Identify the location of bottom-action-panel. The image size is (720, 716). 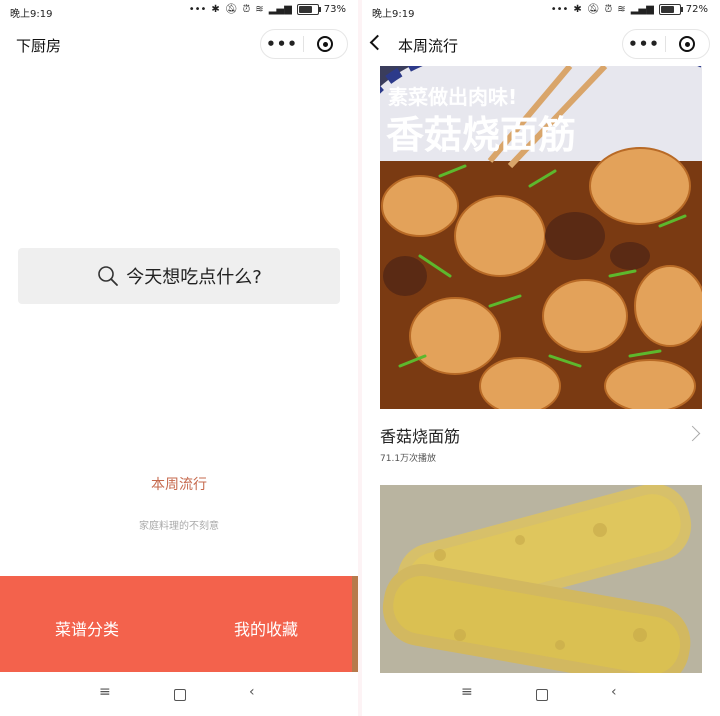
(176, 624).